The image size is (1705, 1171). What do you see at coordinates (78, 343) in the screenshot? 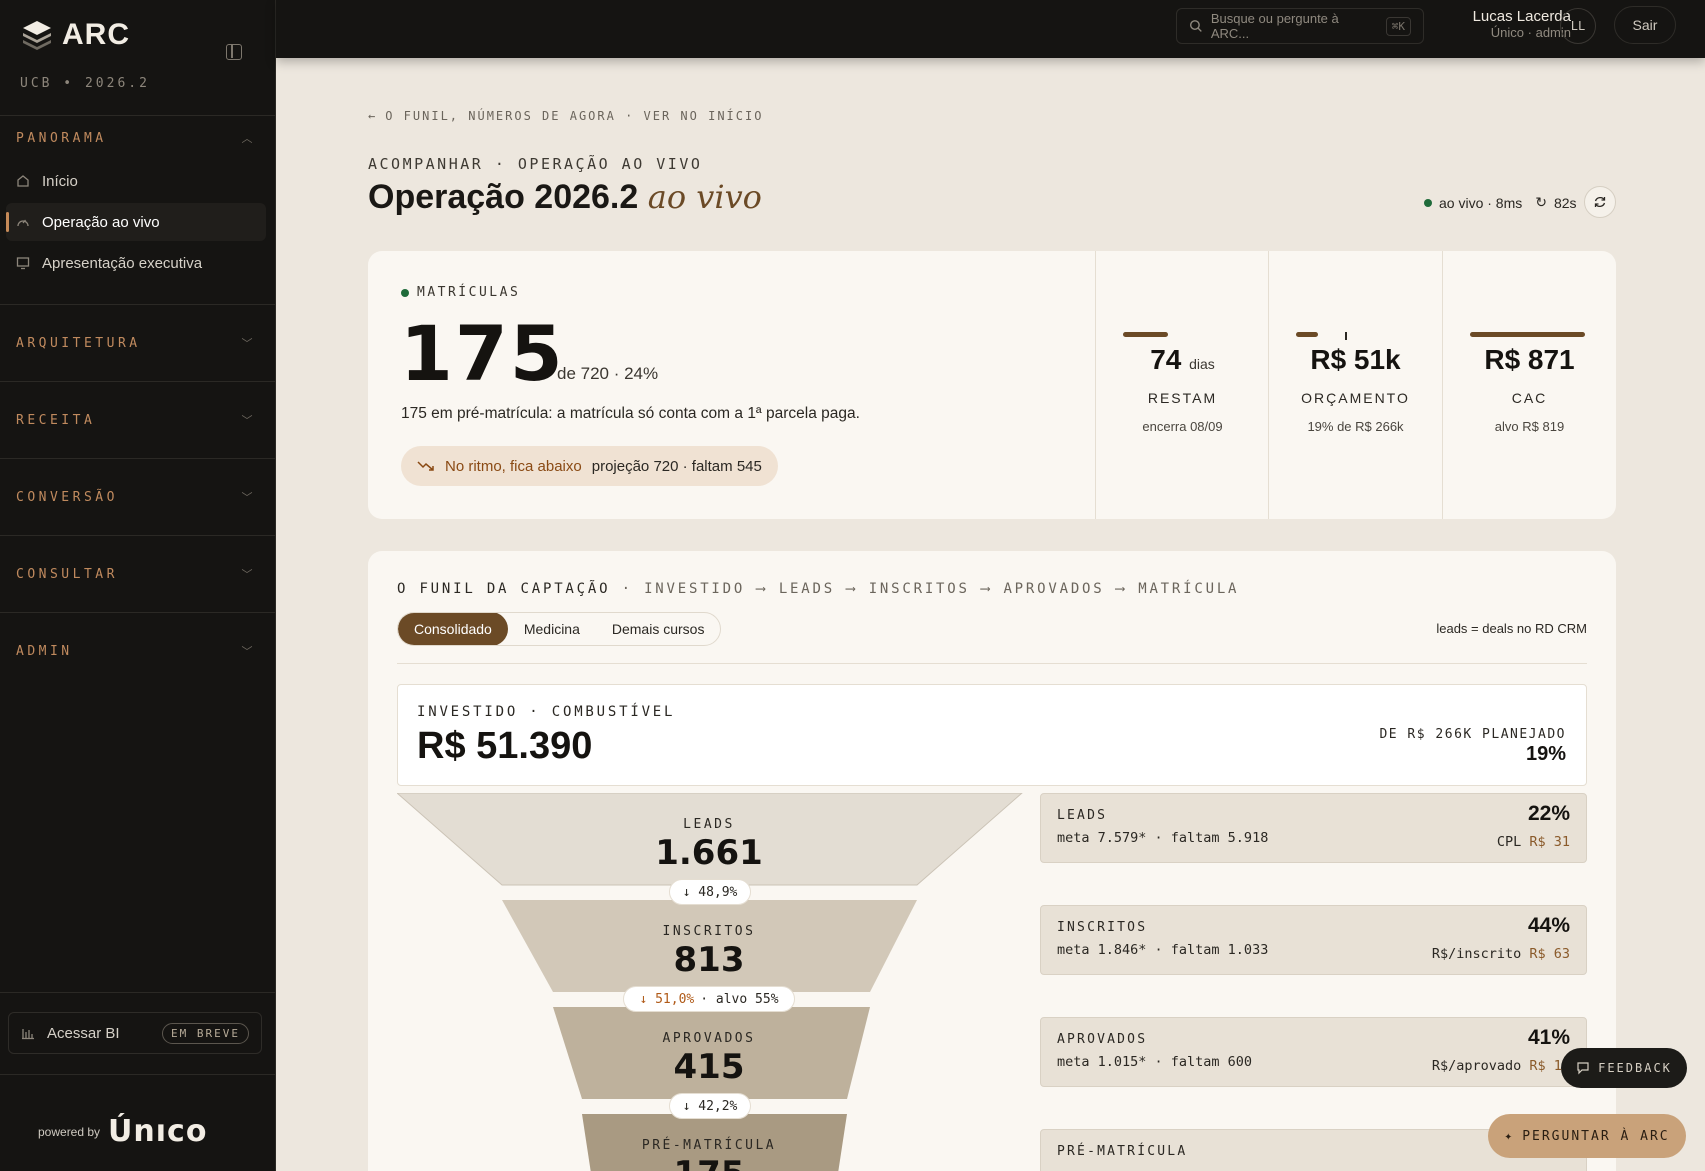
I see `section-label: ARQUITETURA` at bounding box center [78, 343].